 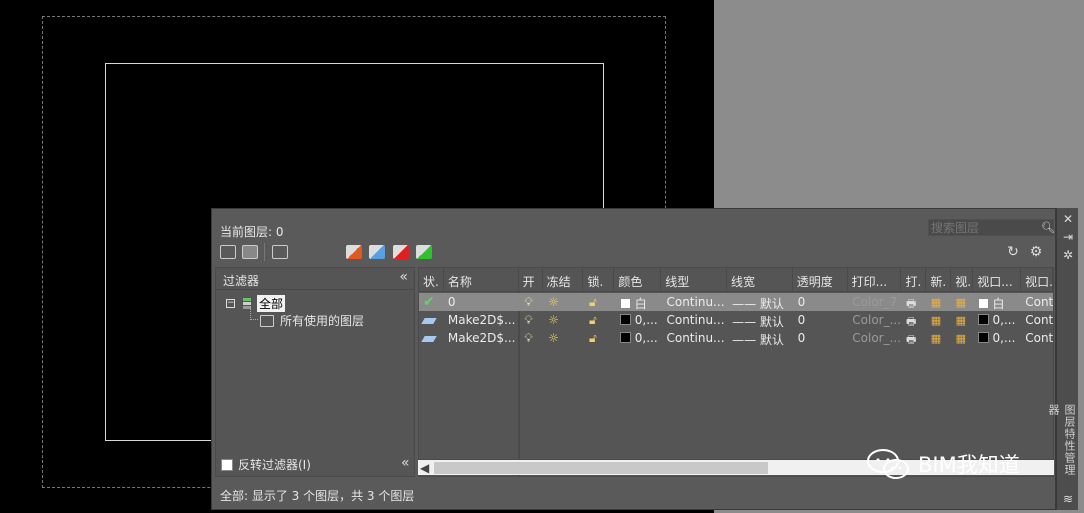 What do you see at coordinates (405, 463) in the screenshot?
I see `collapse-pane-icon: «` at bounding box center [405, 463].